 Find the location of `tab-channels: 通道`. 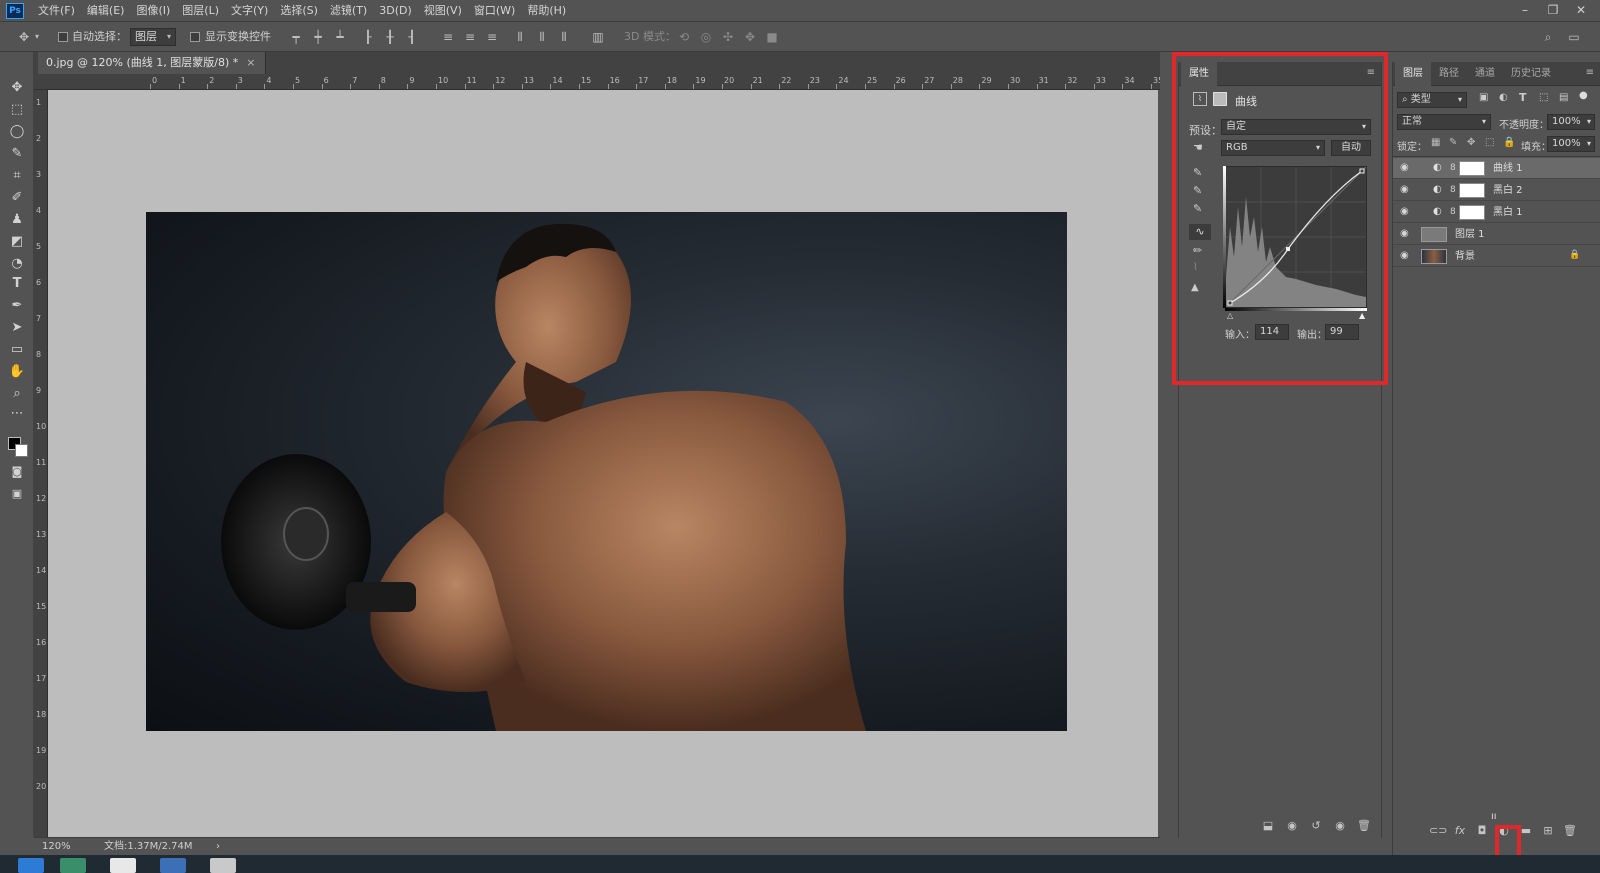

tab-channels: 通道 is located at coordinates (1485, 74).